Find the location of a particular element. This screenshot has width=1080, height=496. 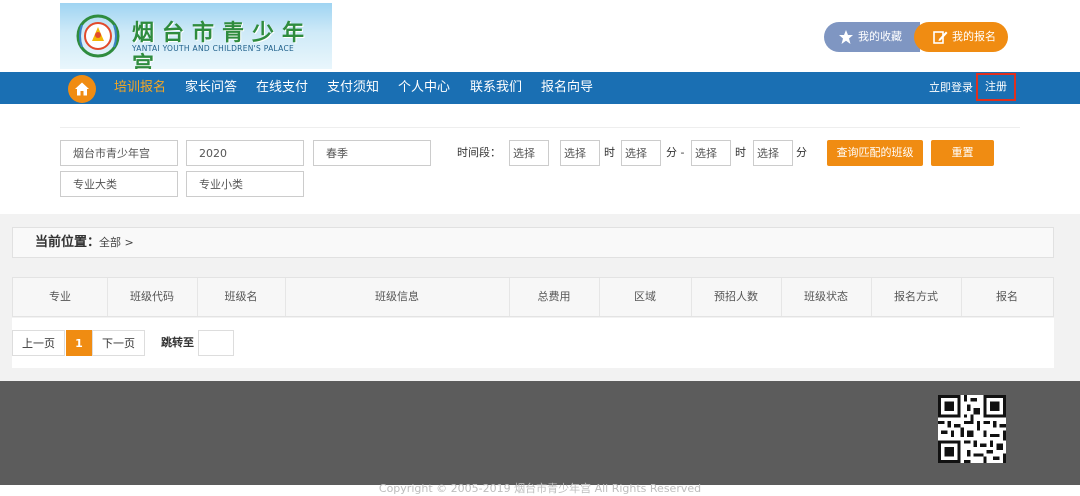

nav-parent-qa: 家长问答 is located at coordinates (211, 88).